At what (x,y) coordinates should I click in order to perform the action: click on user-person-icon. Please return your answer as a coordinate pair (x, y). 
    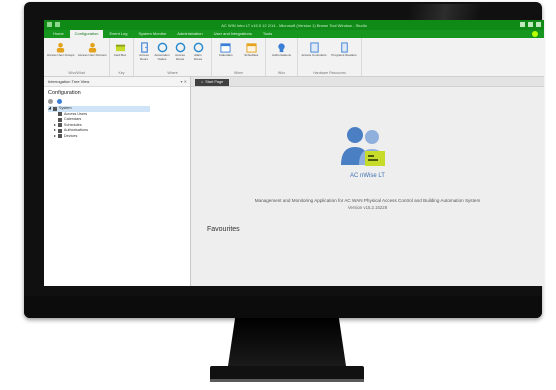
    Looking at the image, I should click on (92, 47).